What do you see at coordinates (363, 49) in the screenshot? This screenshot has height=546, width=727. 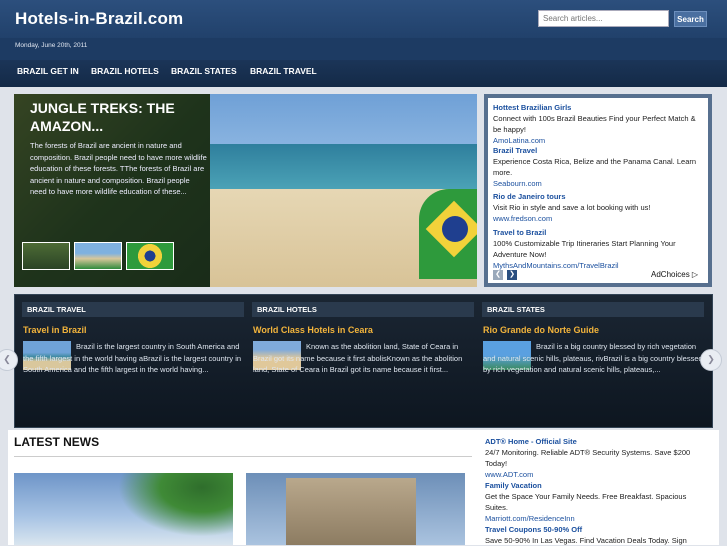 I see `date-bar: Monday, June 20th, 2011` at bounding box center [363, 49].